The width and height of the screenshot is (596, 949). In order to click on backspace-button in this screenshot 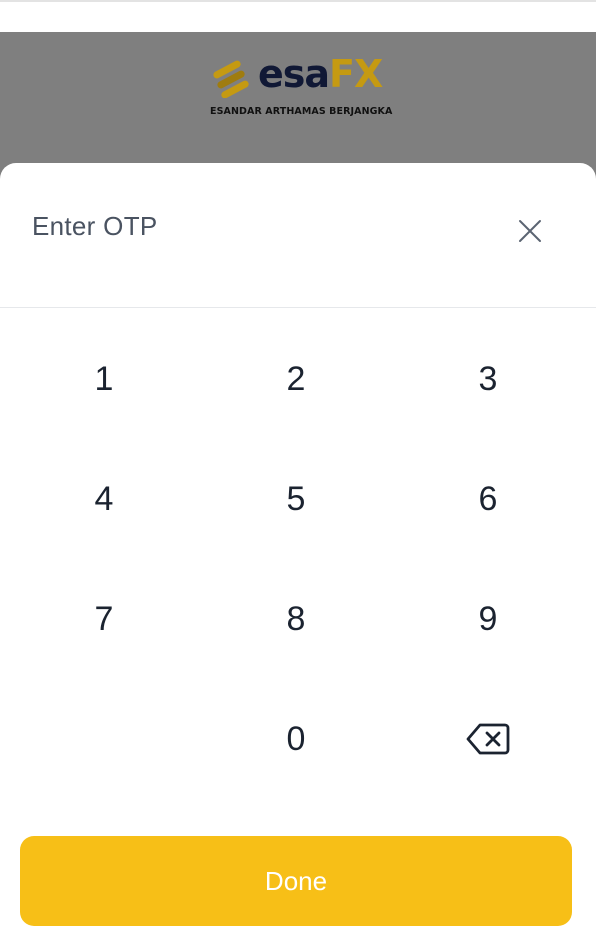, I will do `click(488, 739)`.